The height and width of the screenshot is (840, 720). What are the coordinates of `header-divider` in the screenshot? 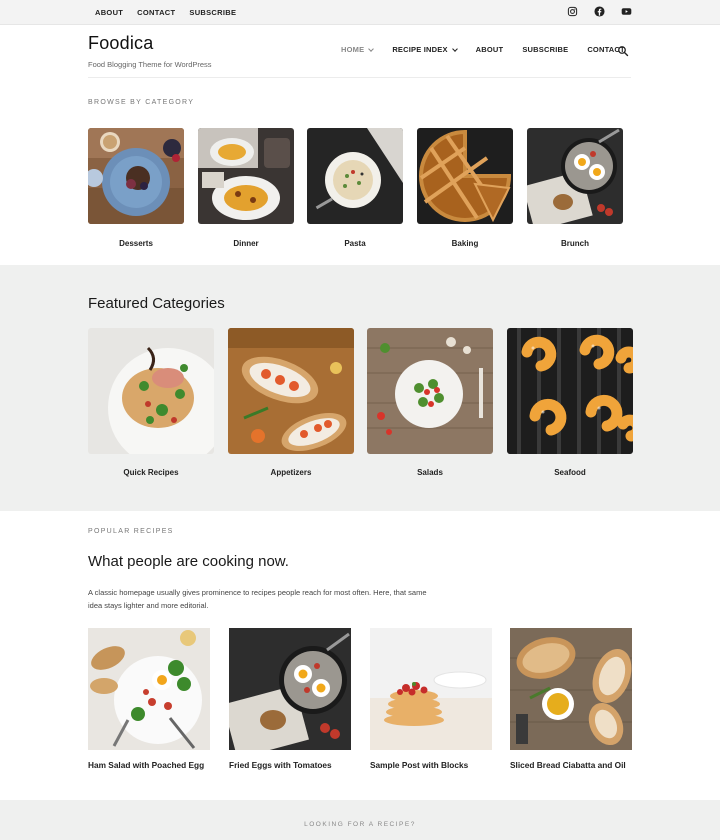 It's located at (359, 77).